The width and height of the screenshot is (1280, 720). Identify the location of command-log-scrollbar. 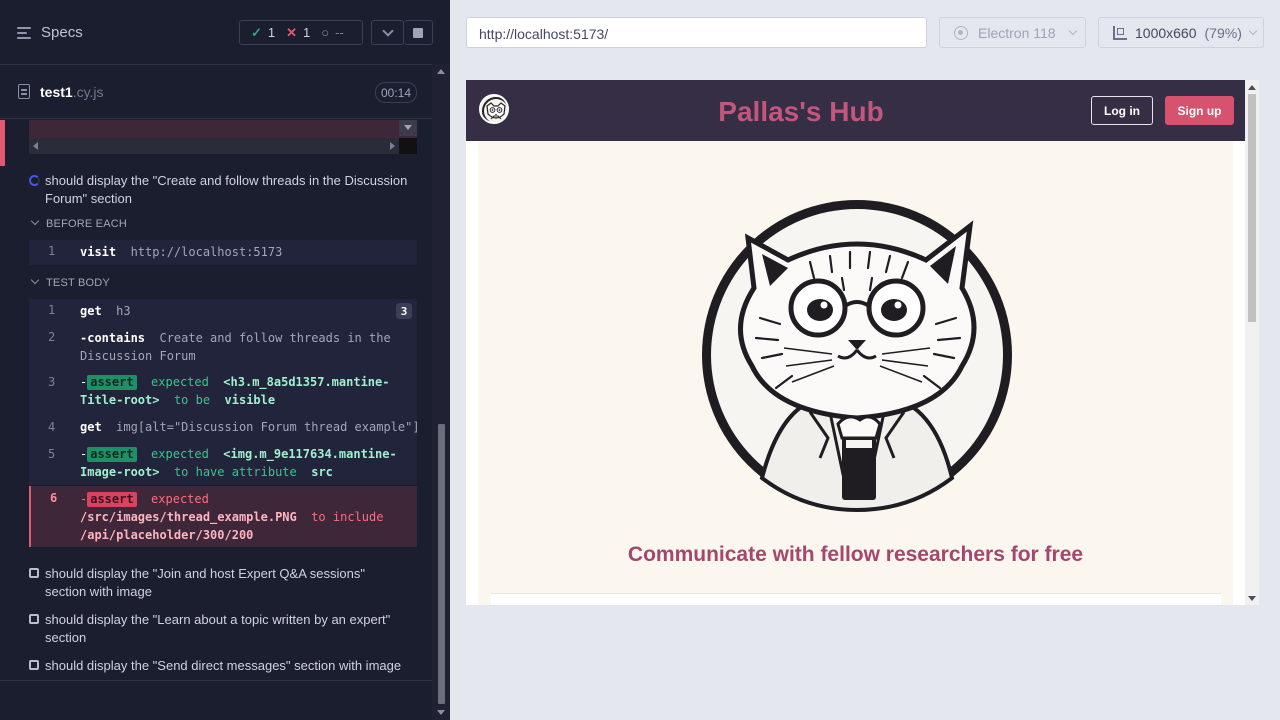
(441, 392).